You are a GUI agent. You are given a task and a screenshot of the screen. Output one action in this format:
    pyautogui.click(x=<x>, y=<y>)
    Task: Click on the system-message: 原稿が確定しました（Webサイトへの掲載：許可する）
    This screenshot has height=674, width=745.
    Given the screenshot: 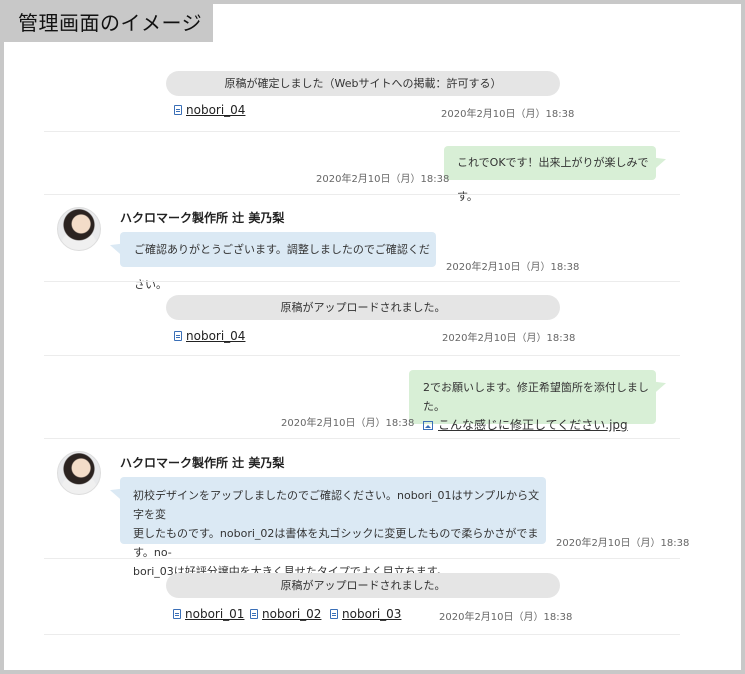 What is the action you would take?
    pyautogui.click(x=363, y=83)
    